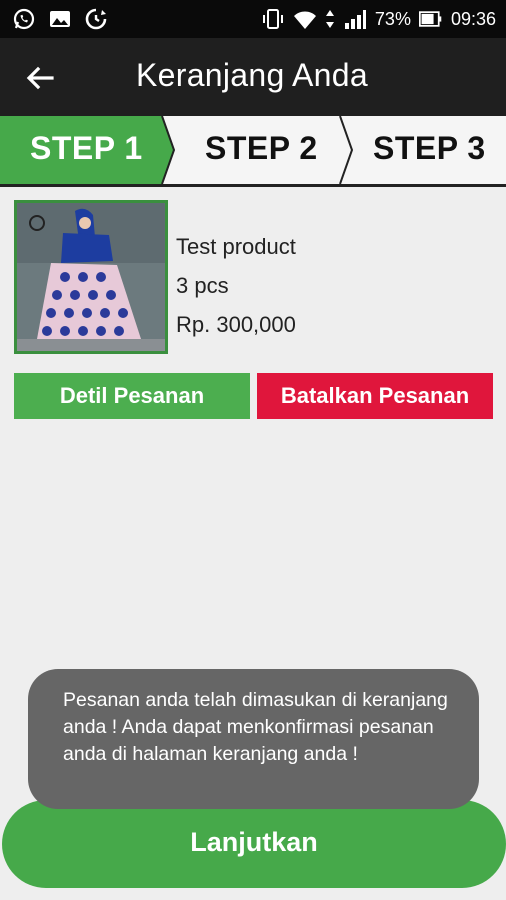  I want to click on order-detail-button: Detil Pesanan, so click(132, 396).